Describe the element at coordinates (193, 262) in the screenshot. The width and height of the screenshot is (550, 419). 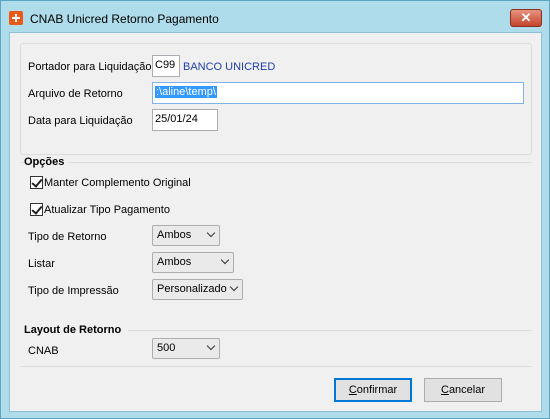
I see `listar-select: Ambos` at that location.